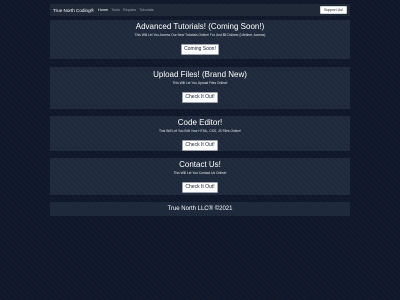  Describe the element at coordinates (200, 188) in the screenshot. I see `contact-us-check-button: Check It Out!` at that location.